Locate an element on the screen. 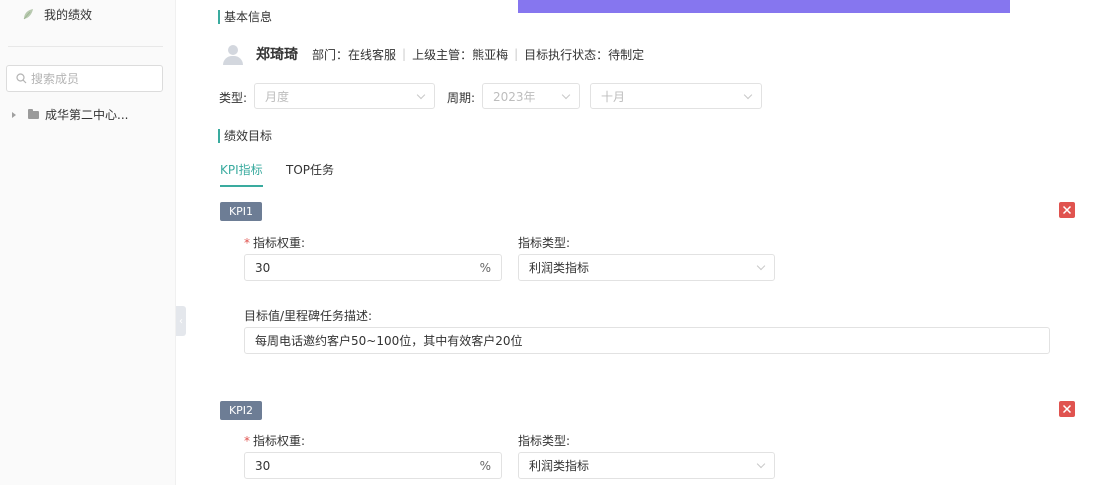 Image resolution: width=1100 pixels, height=485 pixels. status-label: 目标执行状态： is located at coordinates (566, 54).